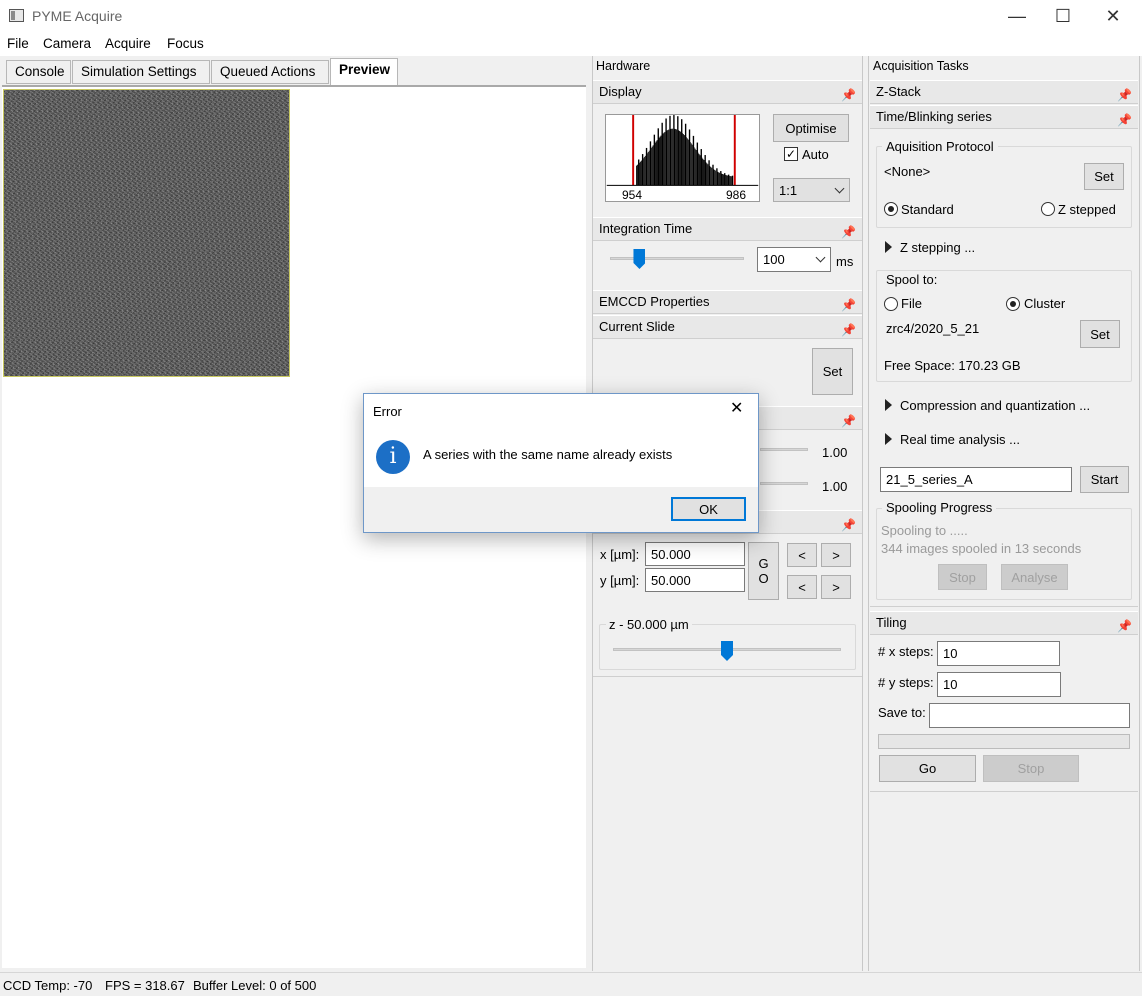 The width and height of the screenshot is (1142, 996). I want to click on ok-button: OK, so click(708, 509).